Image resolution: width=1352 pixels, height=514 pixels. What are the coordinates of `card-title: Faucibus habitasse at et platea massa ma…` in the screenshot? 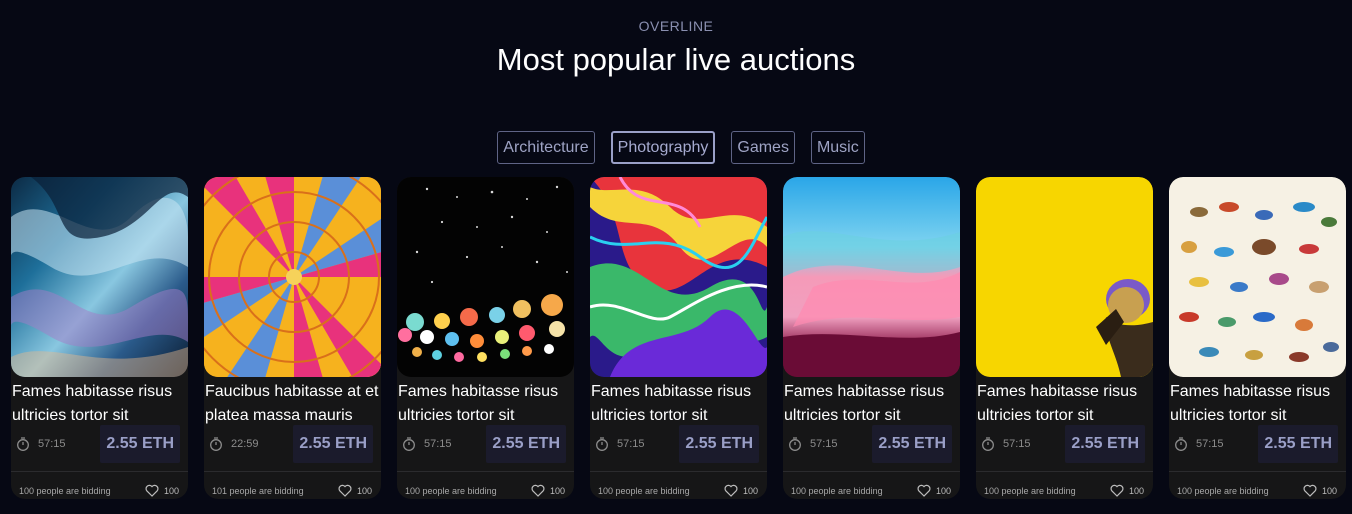 It's located at (292, 403).